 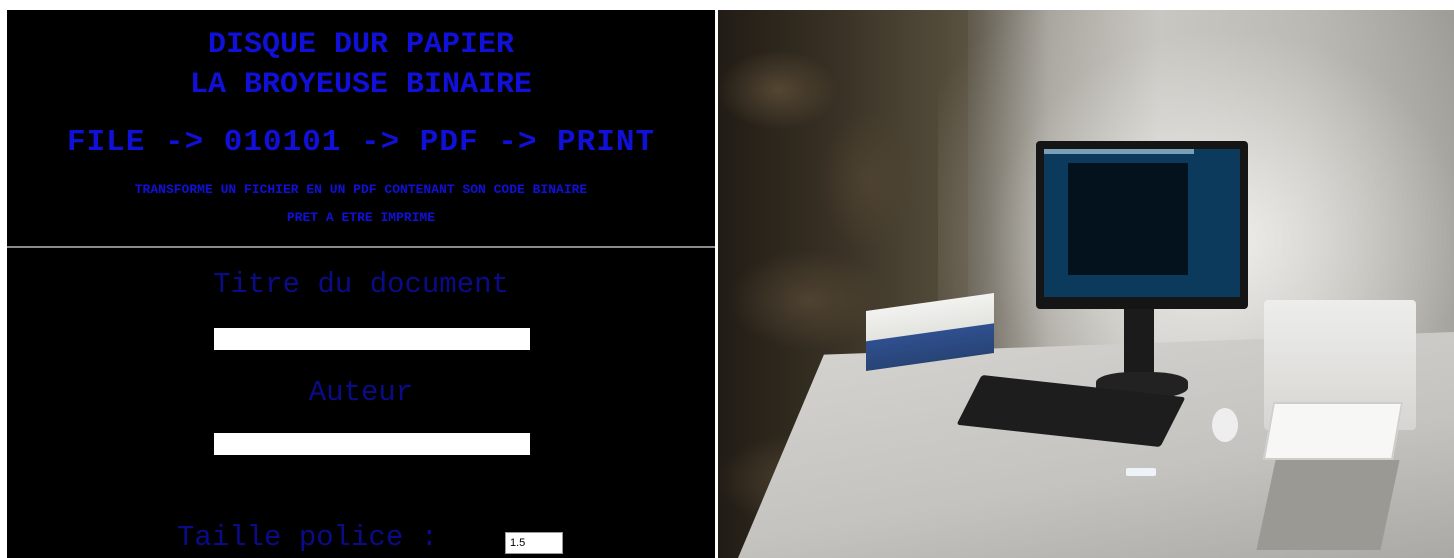 I want to click on process-flow-text: FILE -> 010101 -> PDF -> PRINT, so click(x=361, y=142).